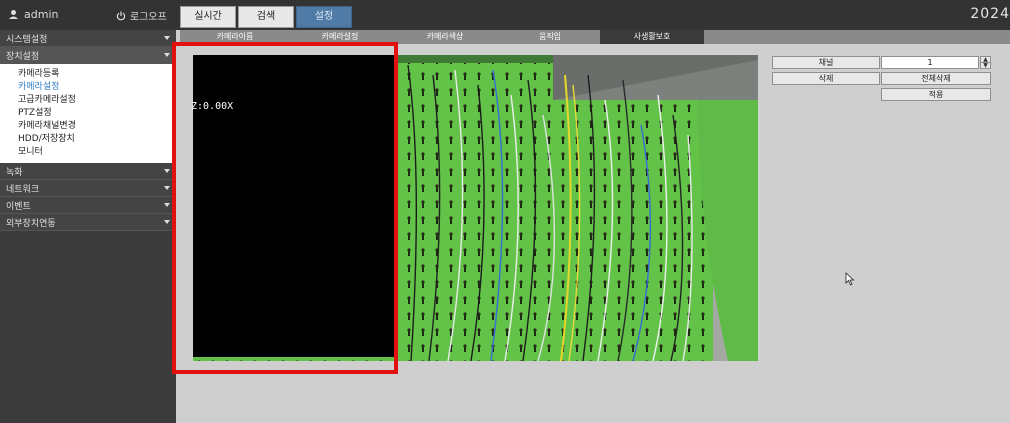  What do you see at coordinates (121, 15) in the screenshot?
I see `power-icon` at bounding box center [121, 15].